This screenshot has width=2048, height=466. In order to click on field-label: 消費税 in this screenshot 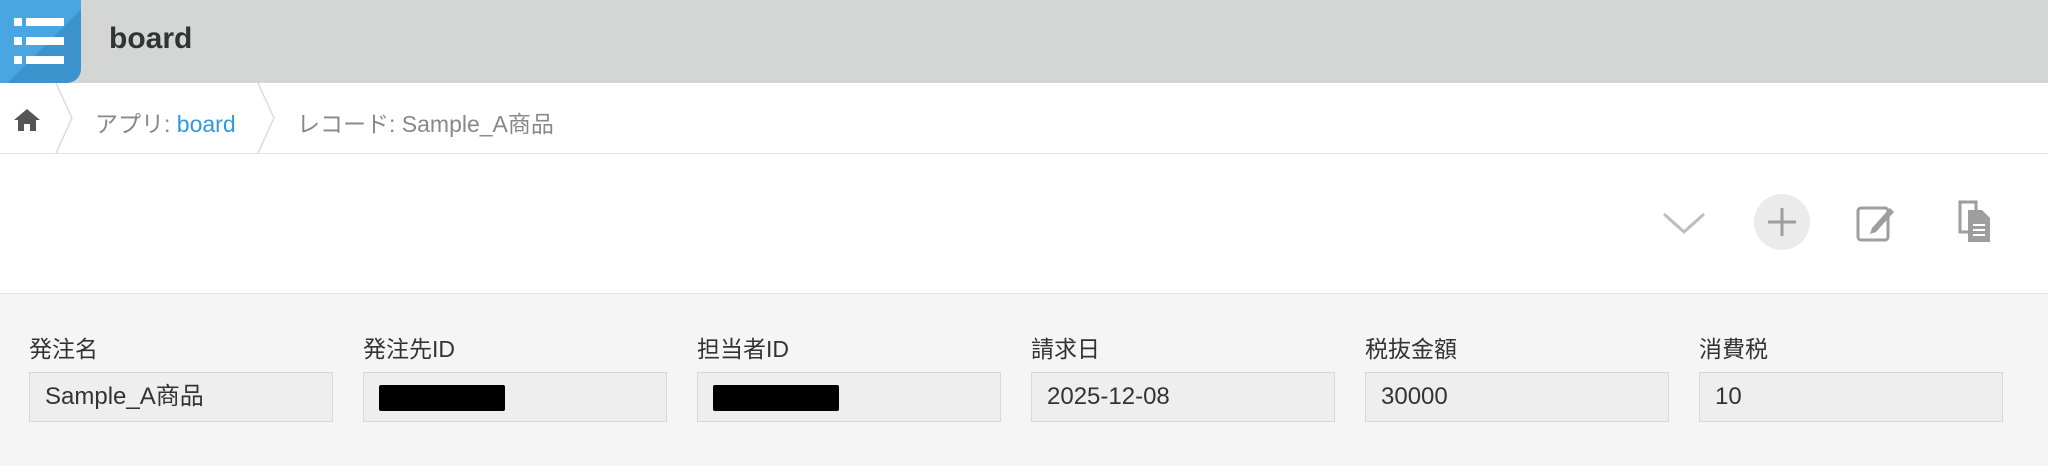, I will do `click(1733, 349)`.